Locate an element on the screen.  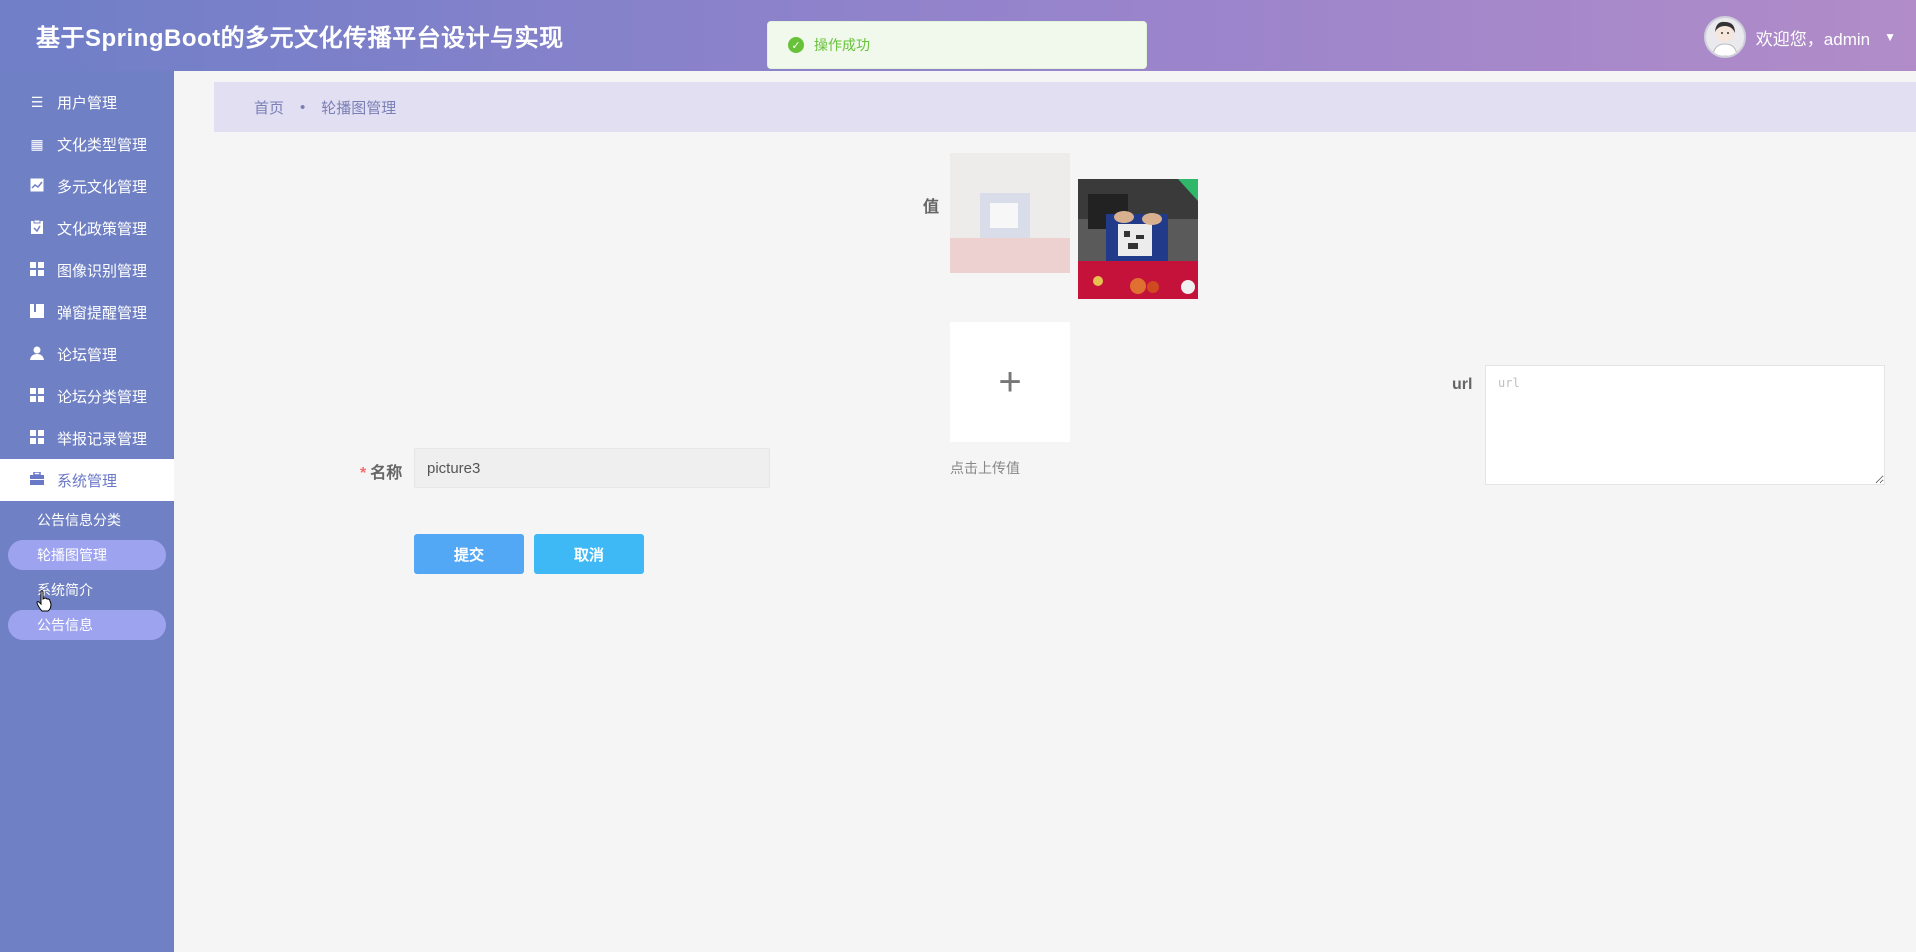
sidebar-item-forum: 论坛管理 is located at coordinates (87, 354).